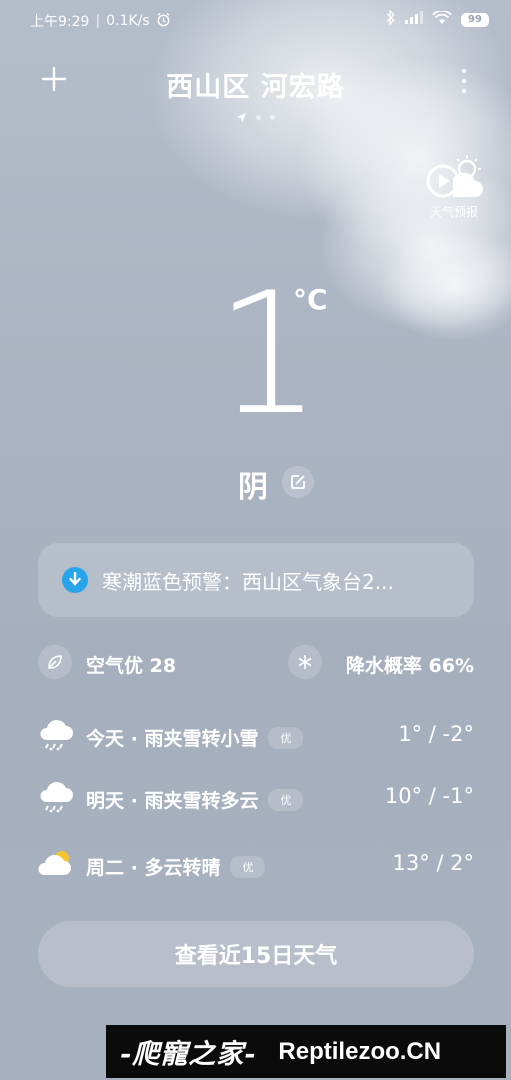  I want to click on forecast-temp: 1° / -2°, so click(436, 734).